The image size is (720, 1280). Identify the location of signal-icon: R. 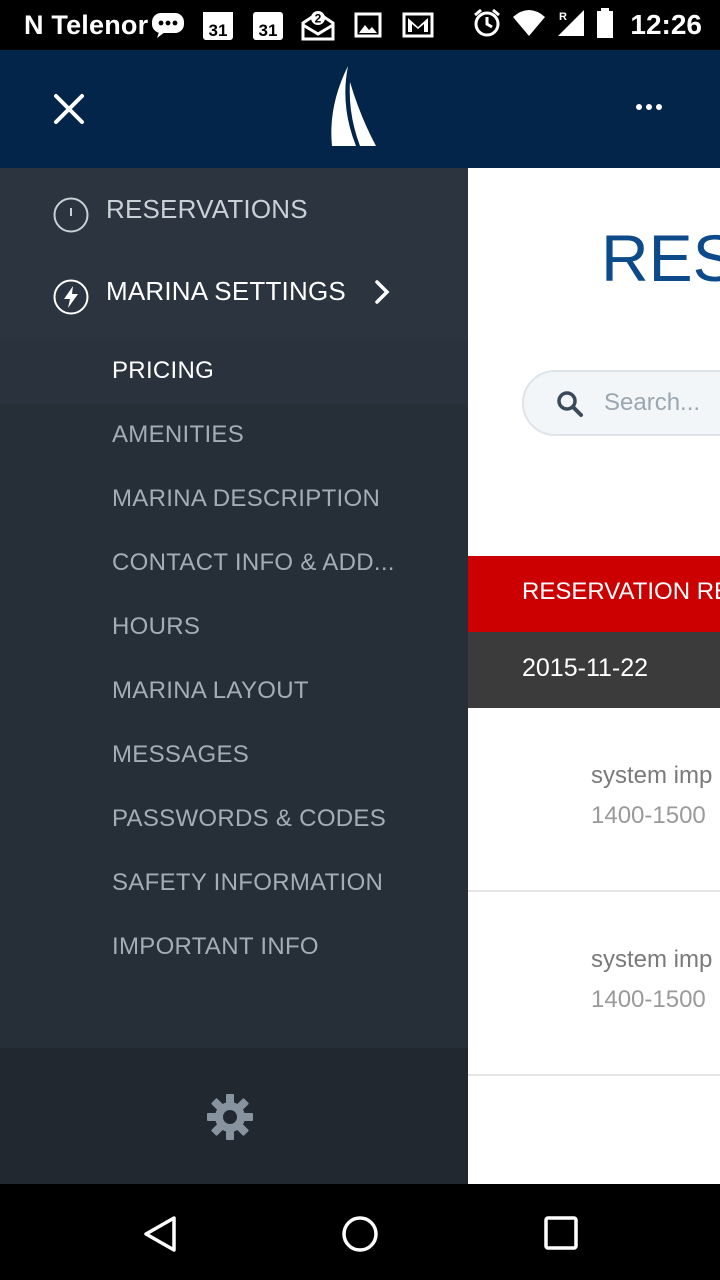
(571, 25).